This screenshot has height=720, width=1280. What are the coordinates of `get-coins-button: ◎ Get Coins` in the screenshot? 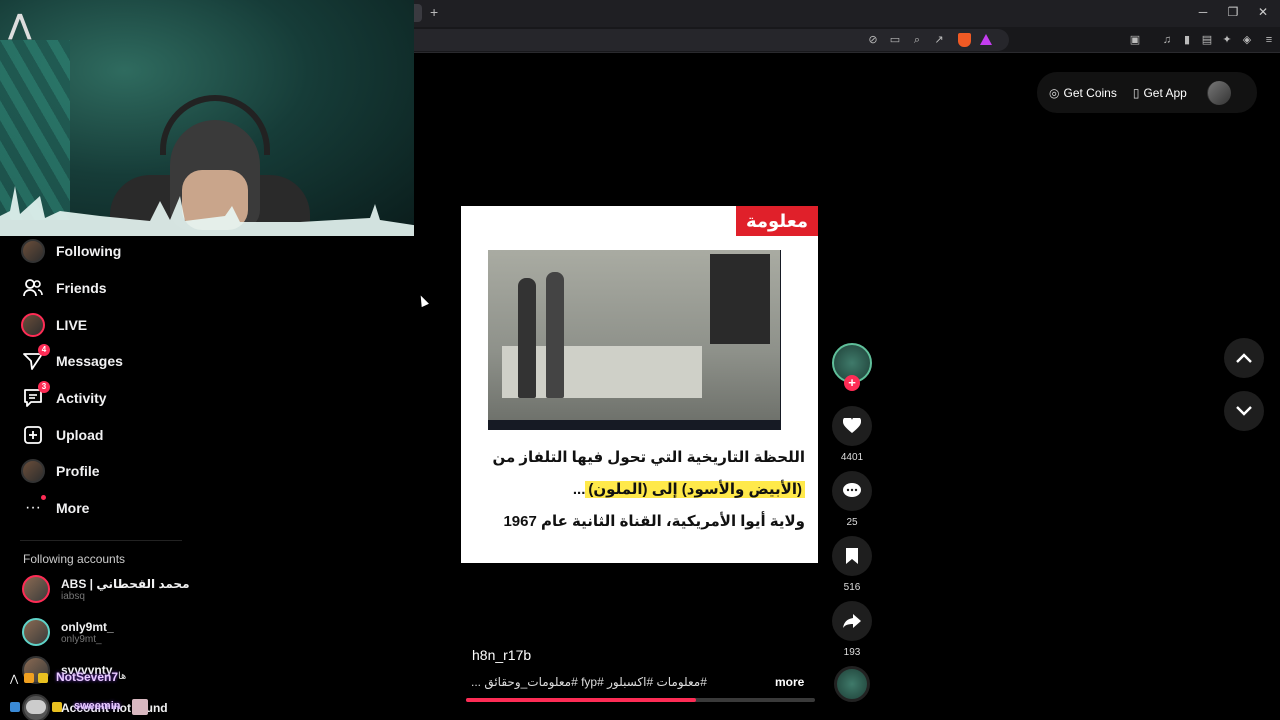 It's located at (1083, 93).